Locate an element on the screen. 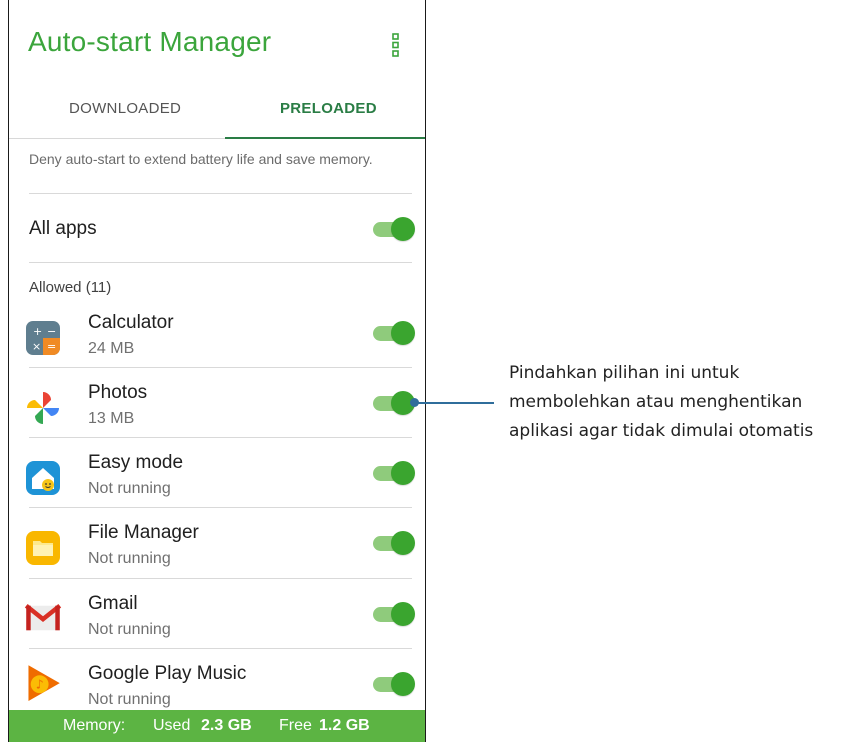 The height and width of the screenshot is (742, 864). all-apps-label: All apps is located at coordinates (63, 228).